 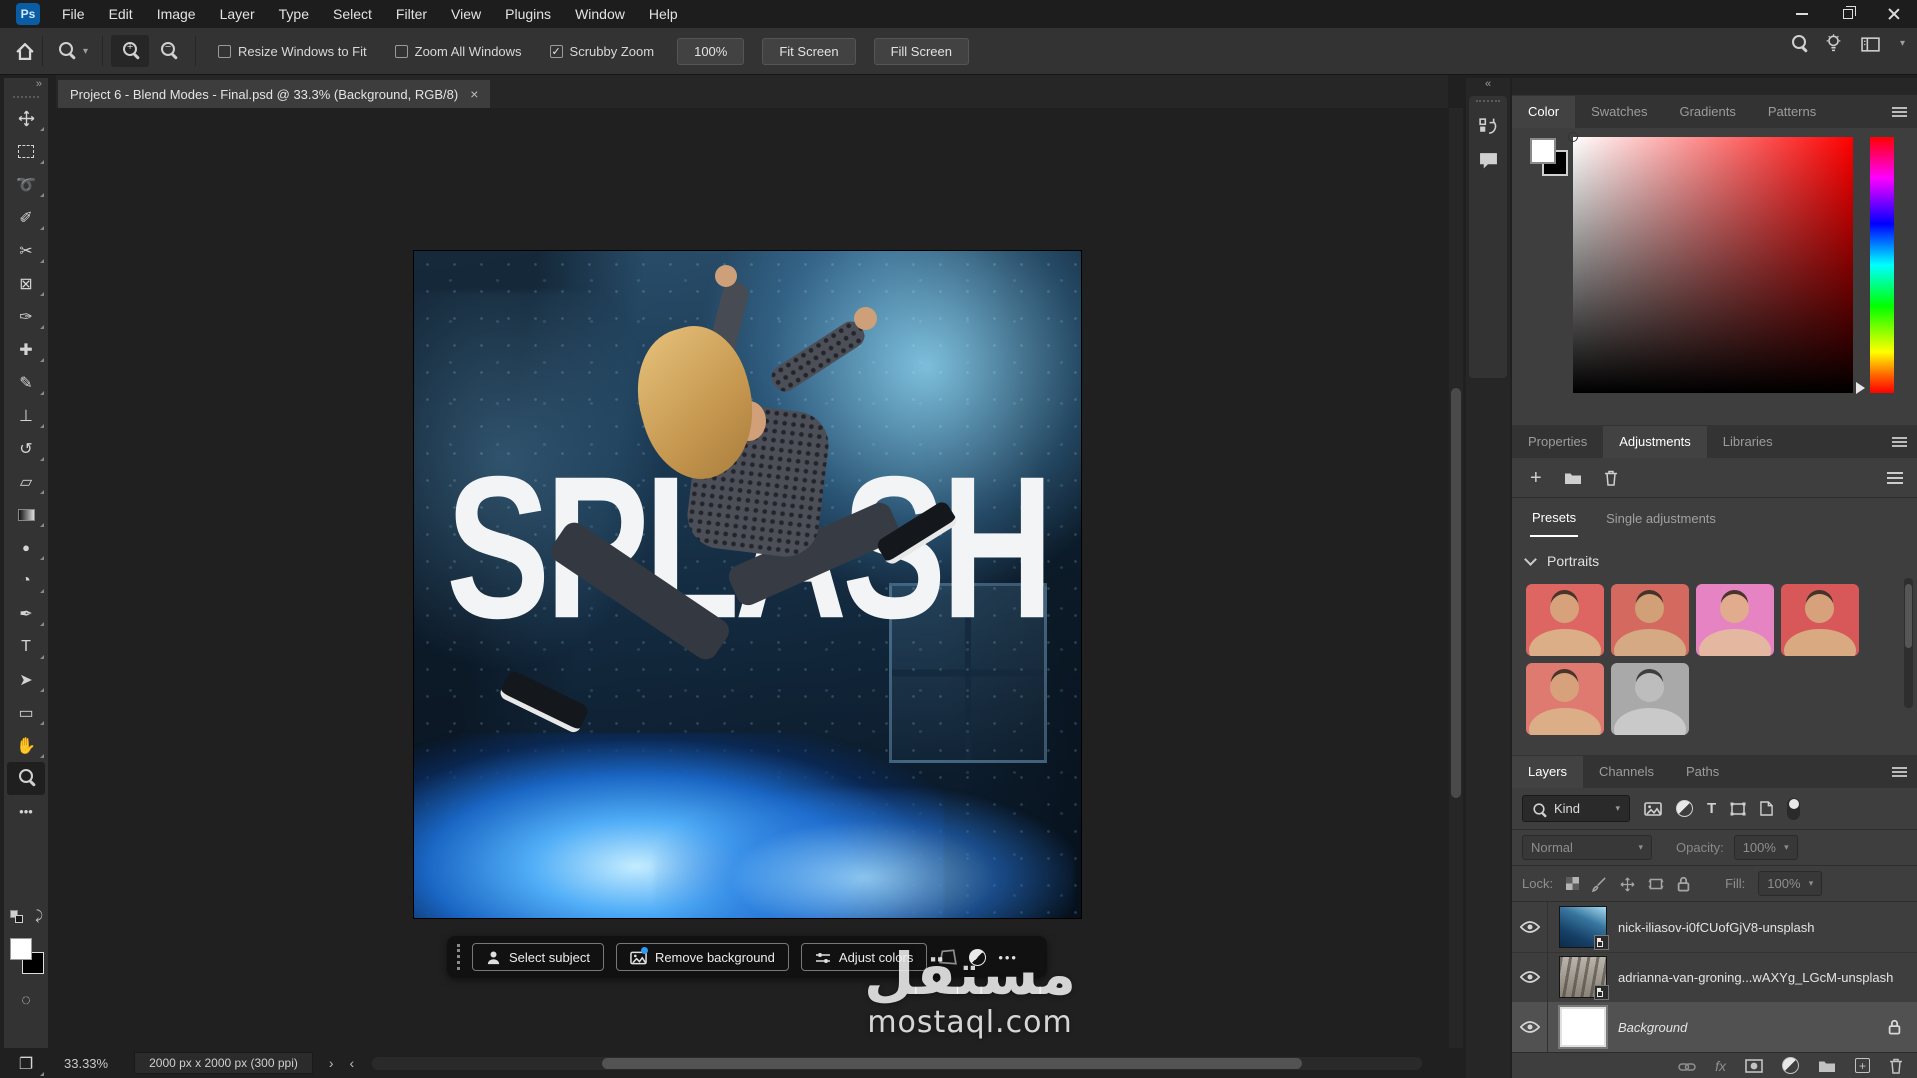 What do you see at coordinates (411, 14) in the screenshot?
I see `menu-filter: Filter` at bounding box center [411, 14].